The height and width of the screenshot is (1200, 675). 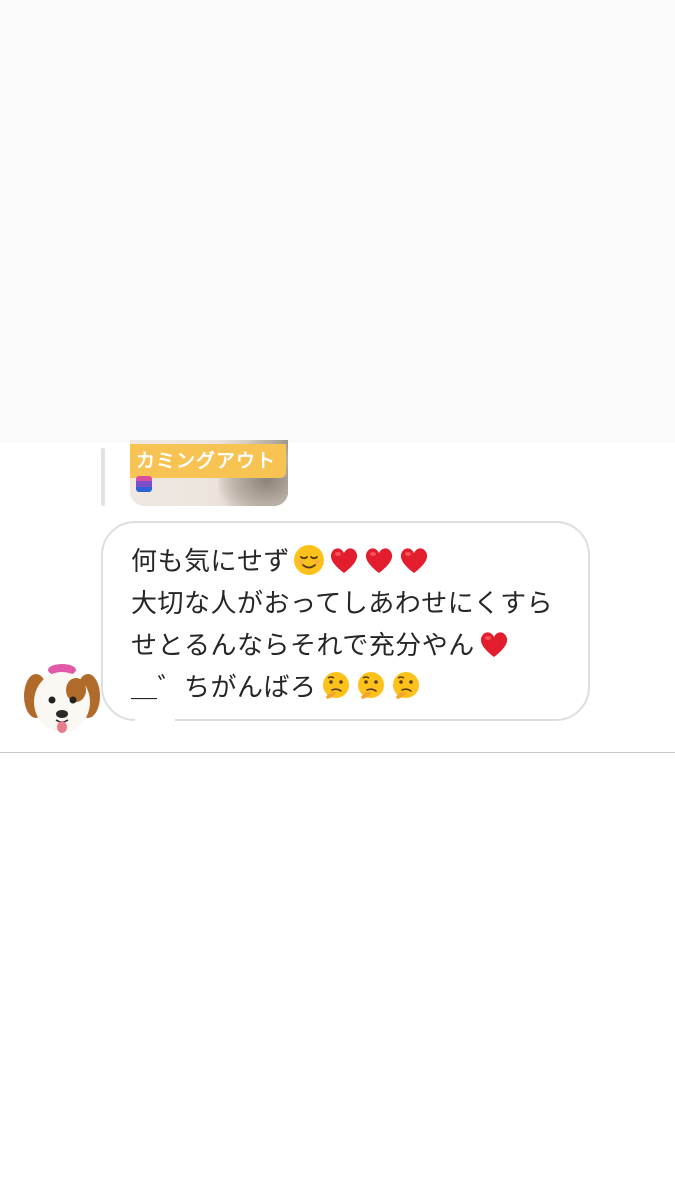 I want to click on message-line-3: せとるんならそれで充分やん, so click(x=349, y=646).